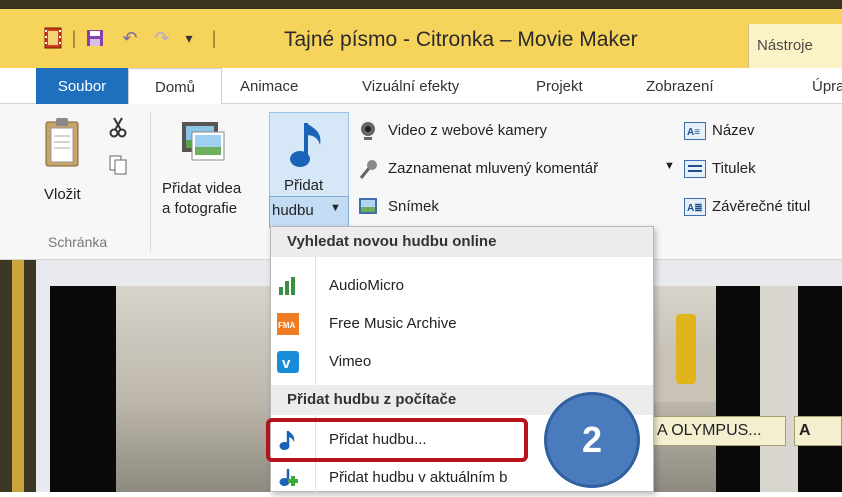 The image size is (842, 497). Describe the element at coordinates (162, 38) in the screenshot. I see `redo-icon: ↷` at that location.